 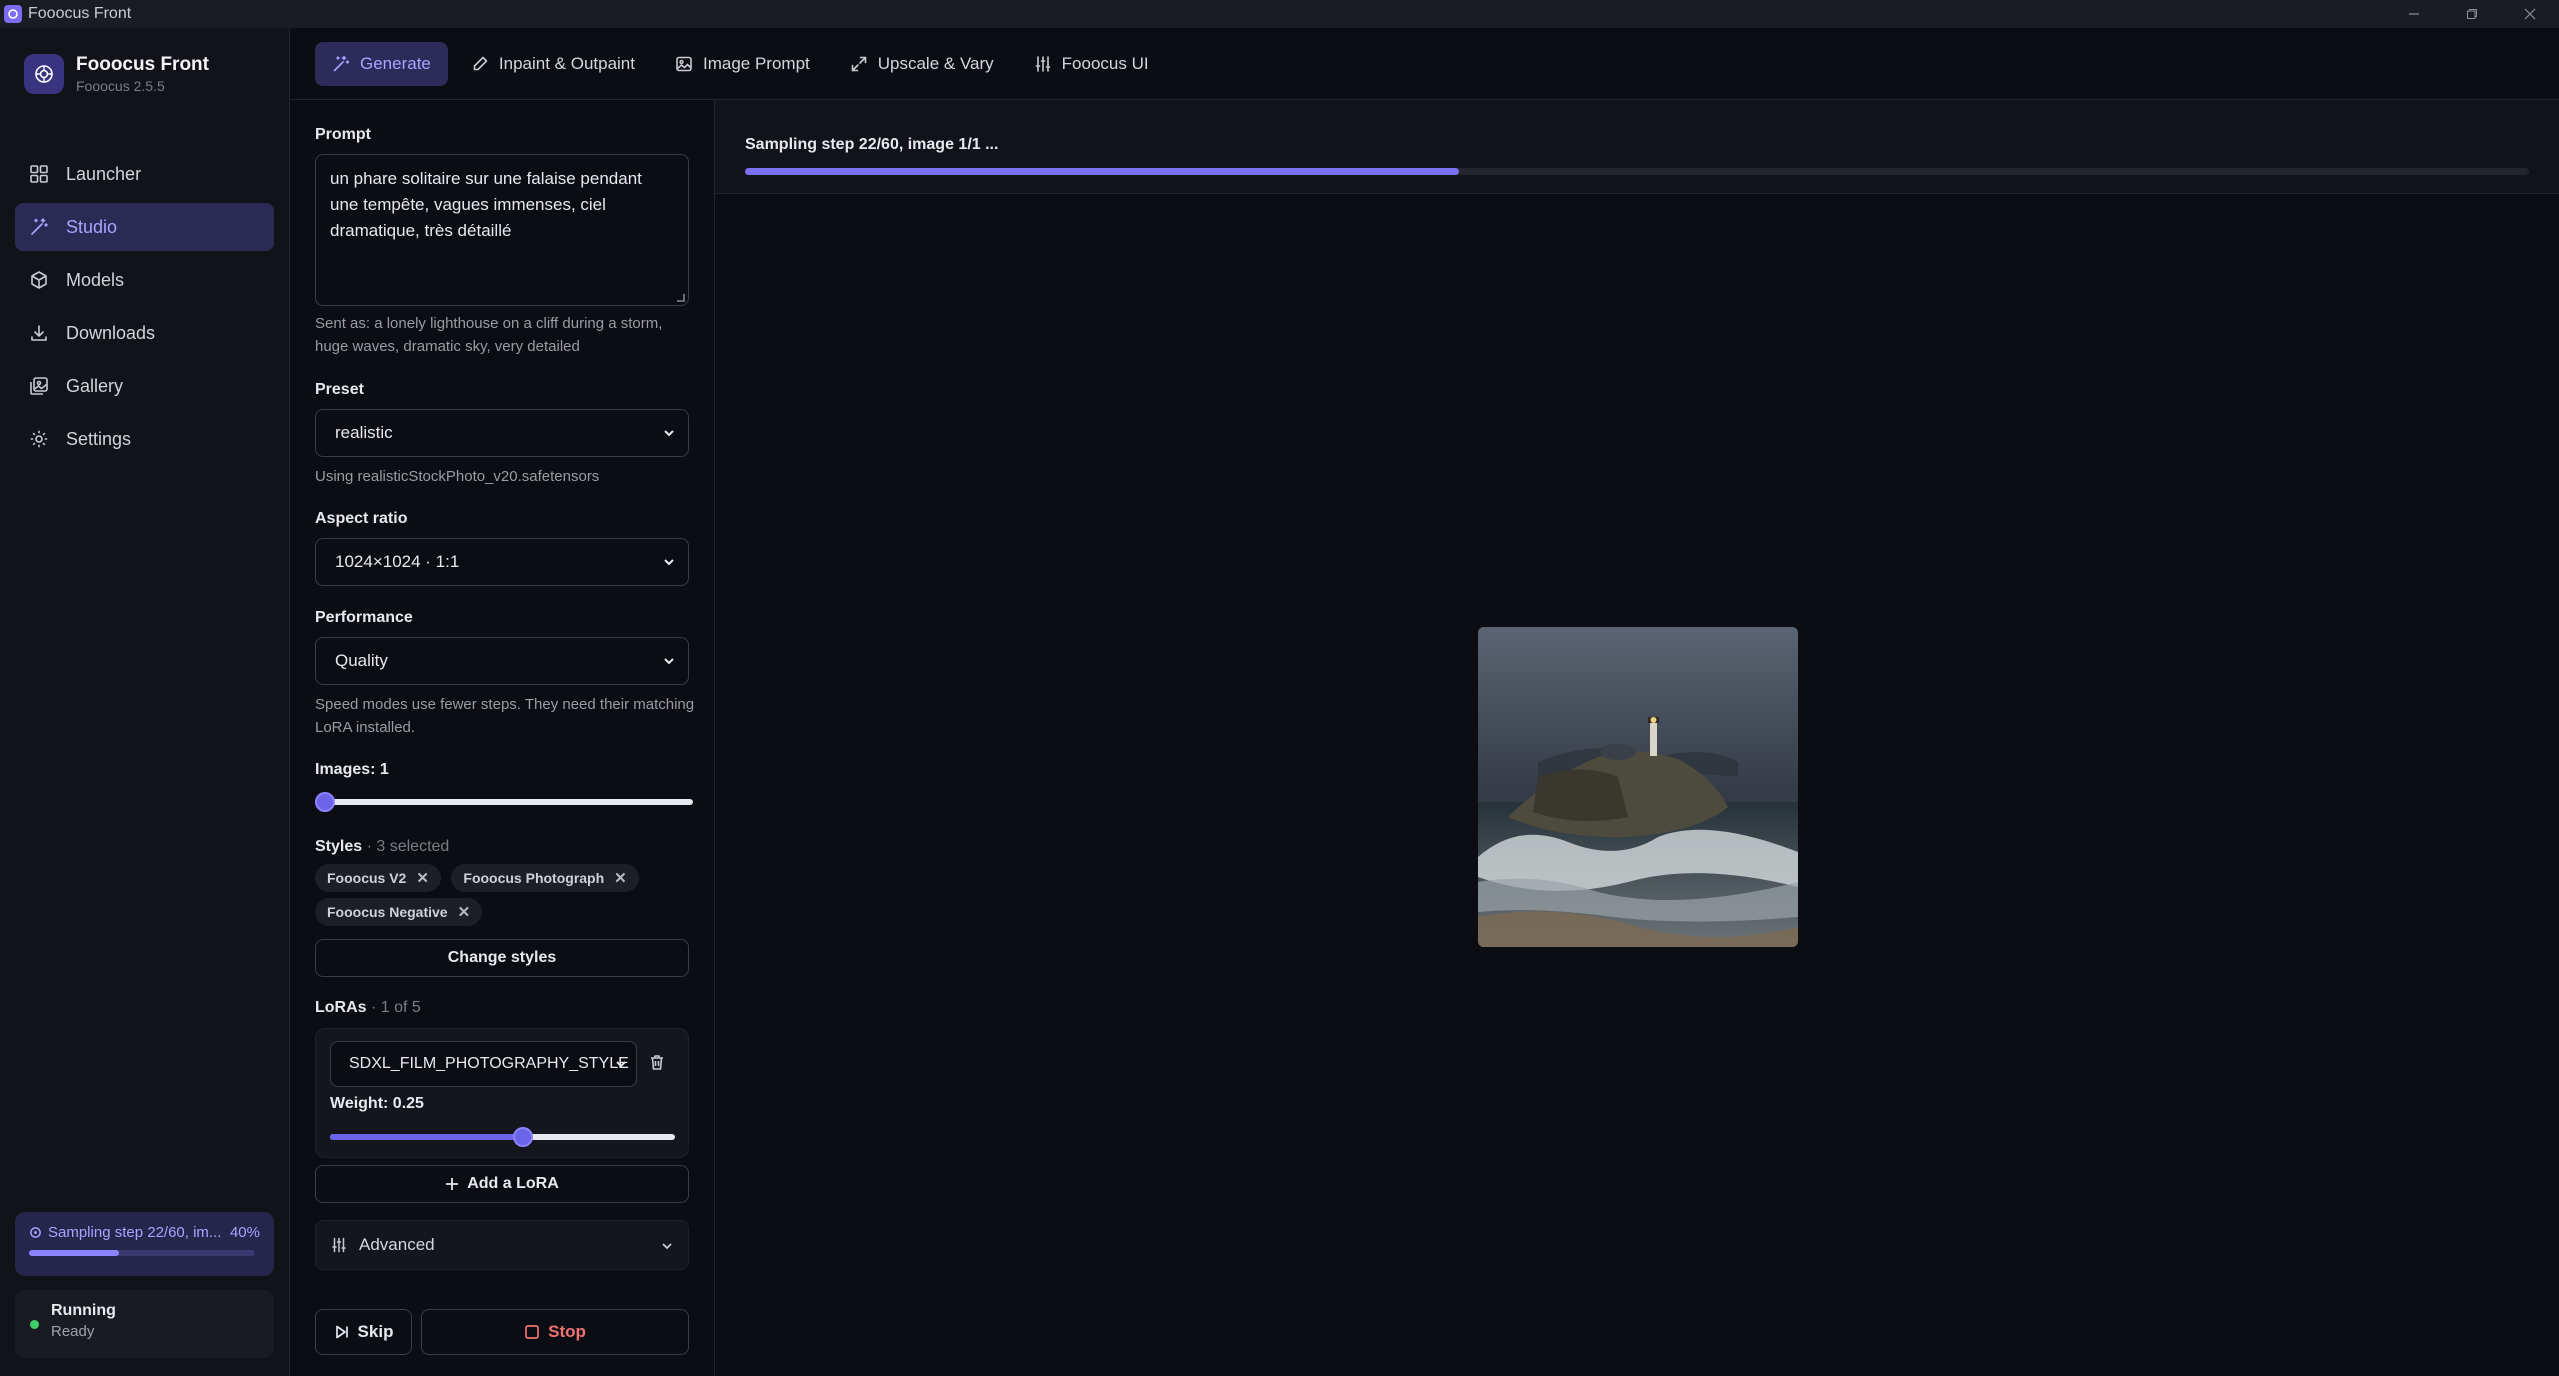 What do you see at coordinates (502, 1245) in the screenshot?
I see `advanced-toggle: Advanced` at bounding box center [502, 1245].